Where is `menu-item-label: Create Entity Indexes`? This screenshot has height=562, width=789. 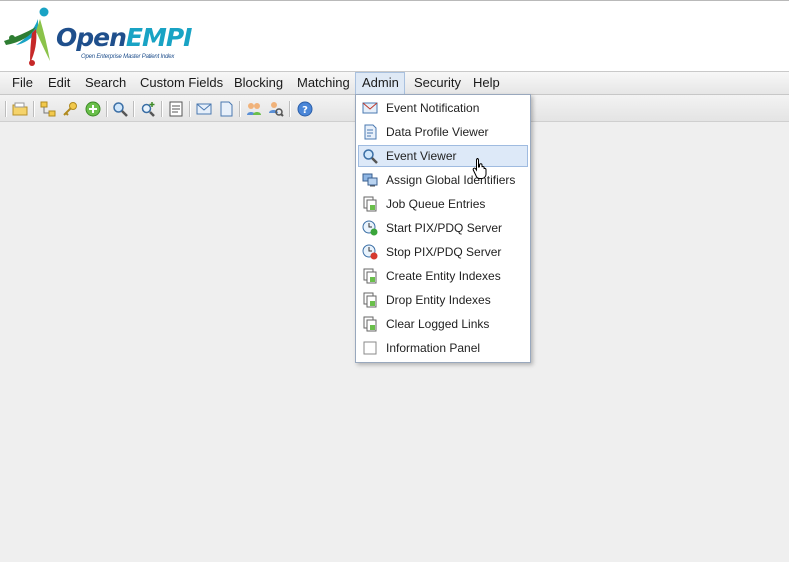
menu-item-label: Create Entity Indexes is located at coordinates (443, 276).